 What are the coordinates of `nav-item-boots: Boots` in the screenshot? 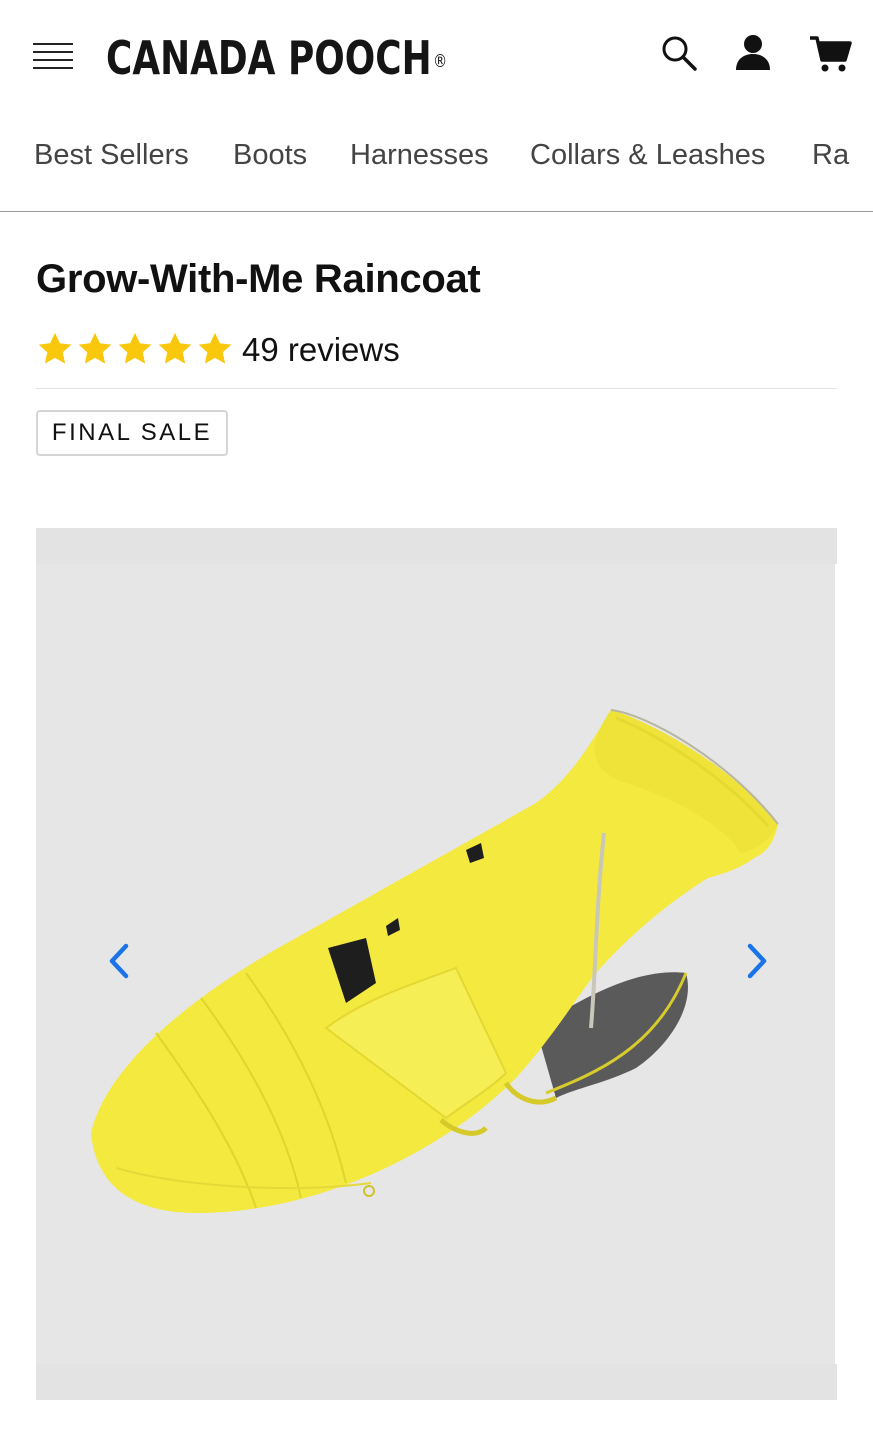 It's located at (270, 155).